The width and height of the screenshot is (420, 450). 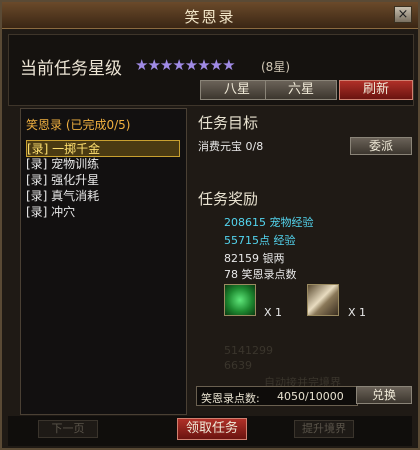 What do you see at coordinates (71, 69) in the screenshot?
I see `star-level-label: 当前任务星级` at bounding box center [71, 69].